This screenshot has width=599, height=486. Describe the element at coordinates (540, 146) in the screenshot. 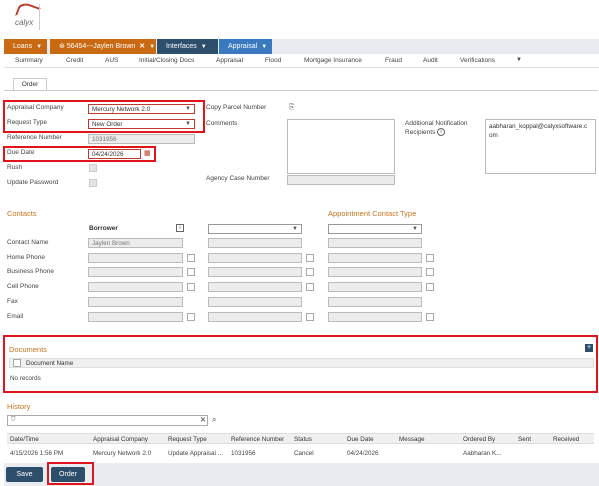

I see `additional-notification-textarea: aabharan_koppal@calyxsoftware.c om` at that location.